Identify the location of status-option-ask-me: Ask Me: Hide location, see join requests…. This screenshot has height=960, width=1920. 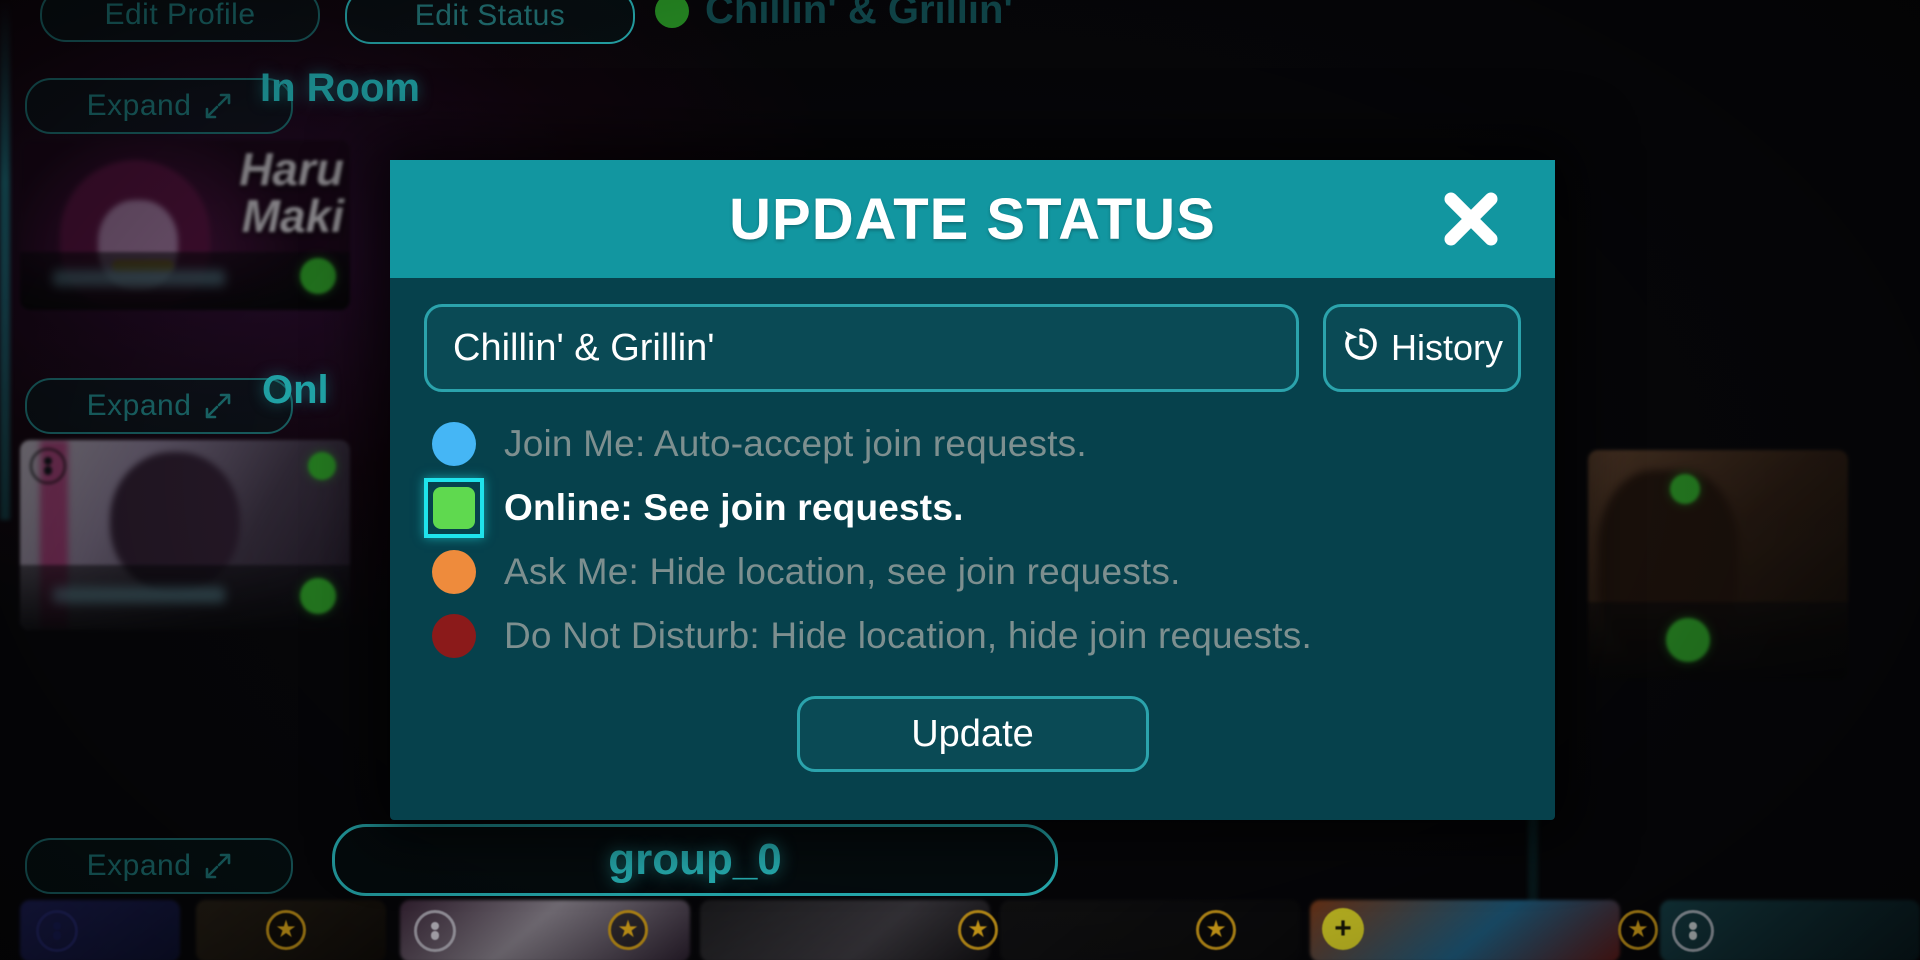
(972, 572).